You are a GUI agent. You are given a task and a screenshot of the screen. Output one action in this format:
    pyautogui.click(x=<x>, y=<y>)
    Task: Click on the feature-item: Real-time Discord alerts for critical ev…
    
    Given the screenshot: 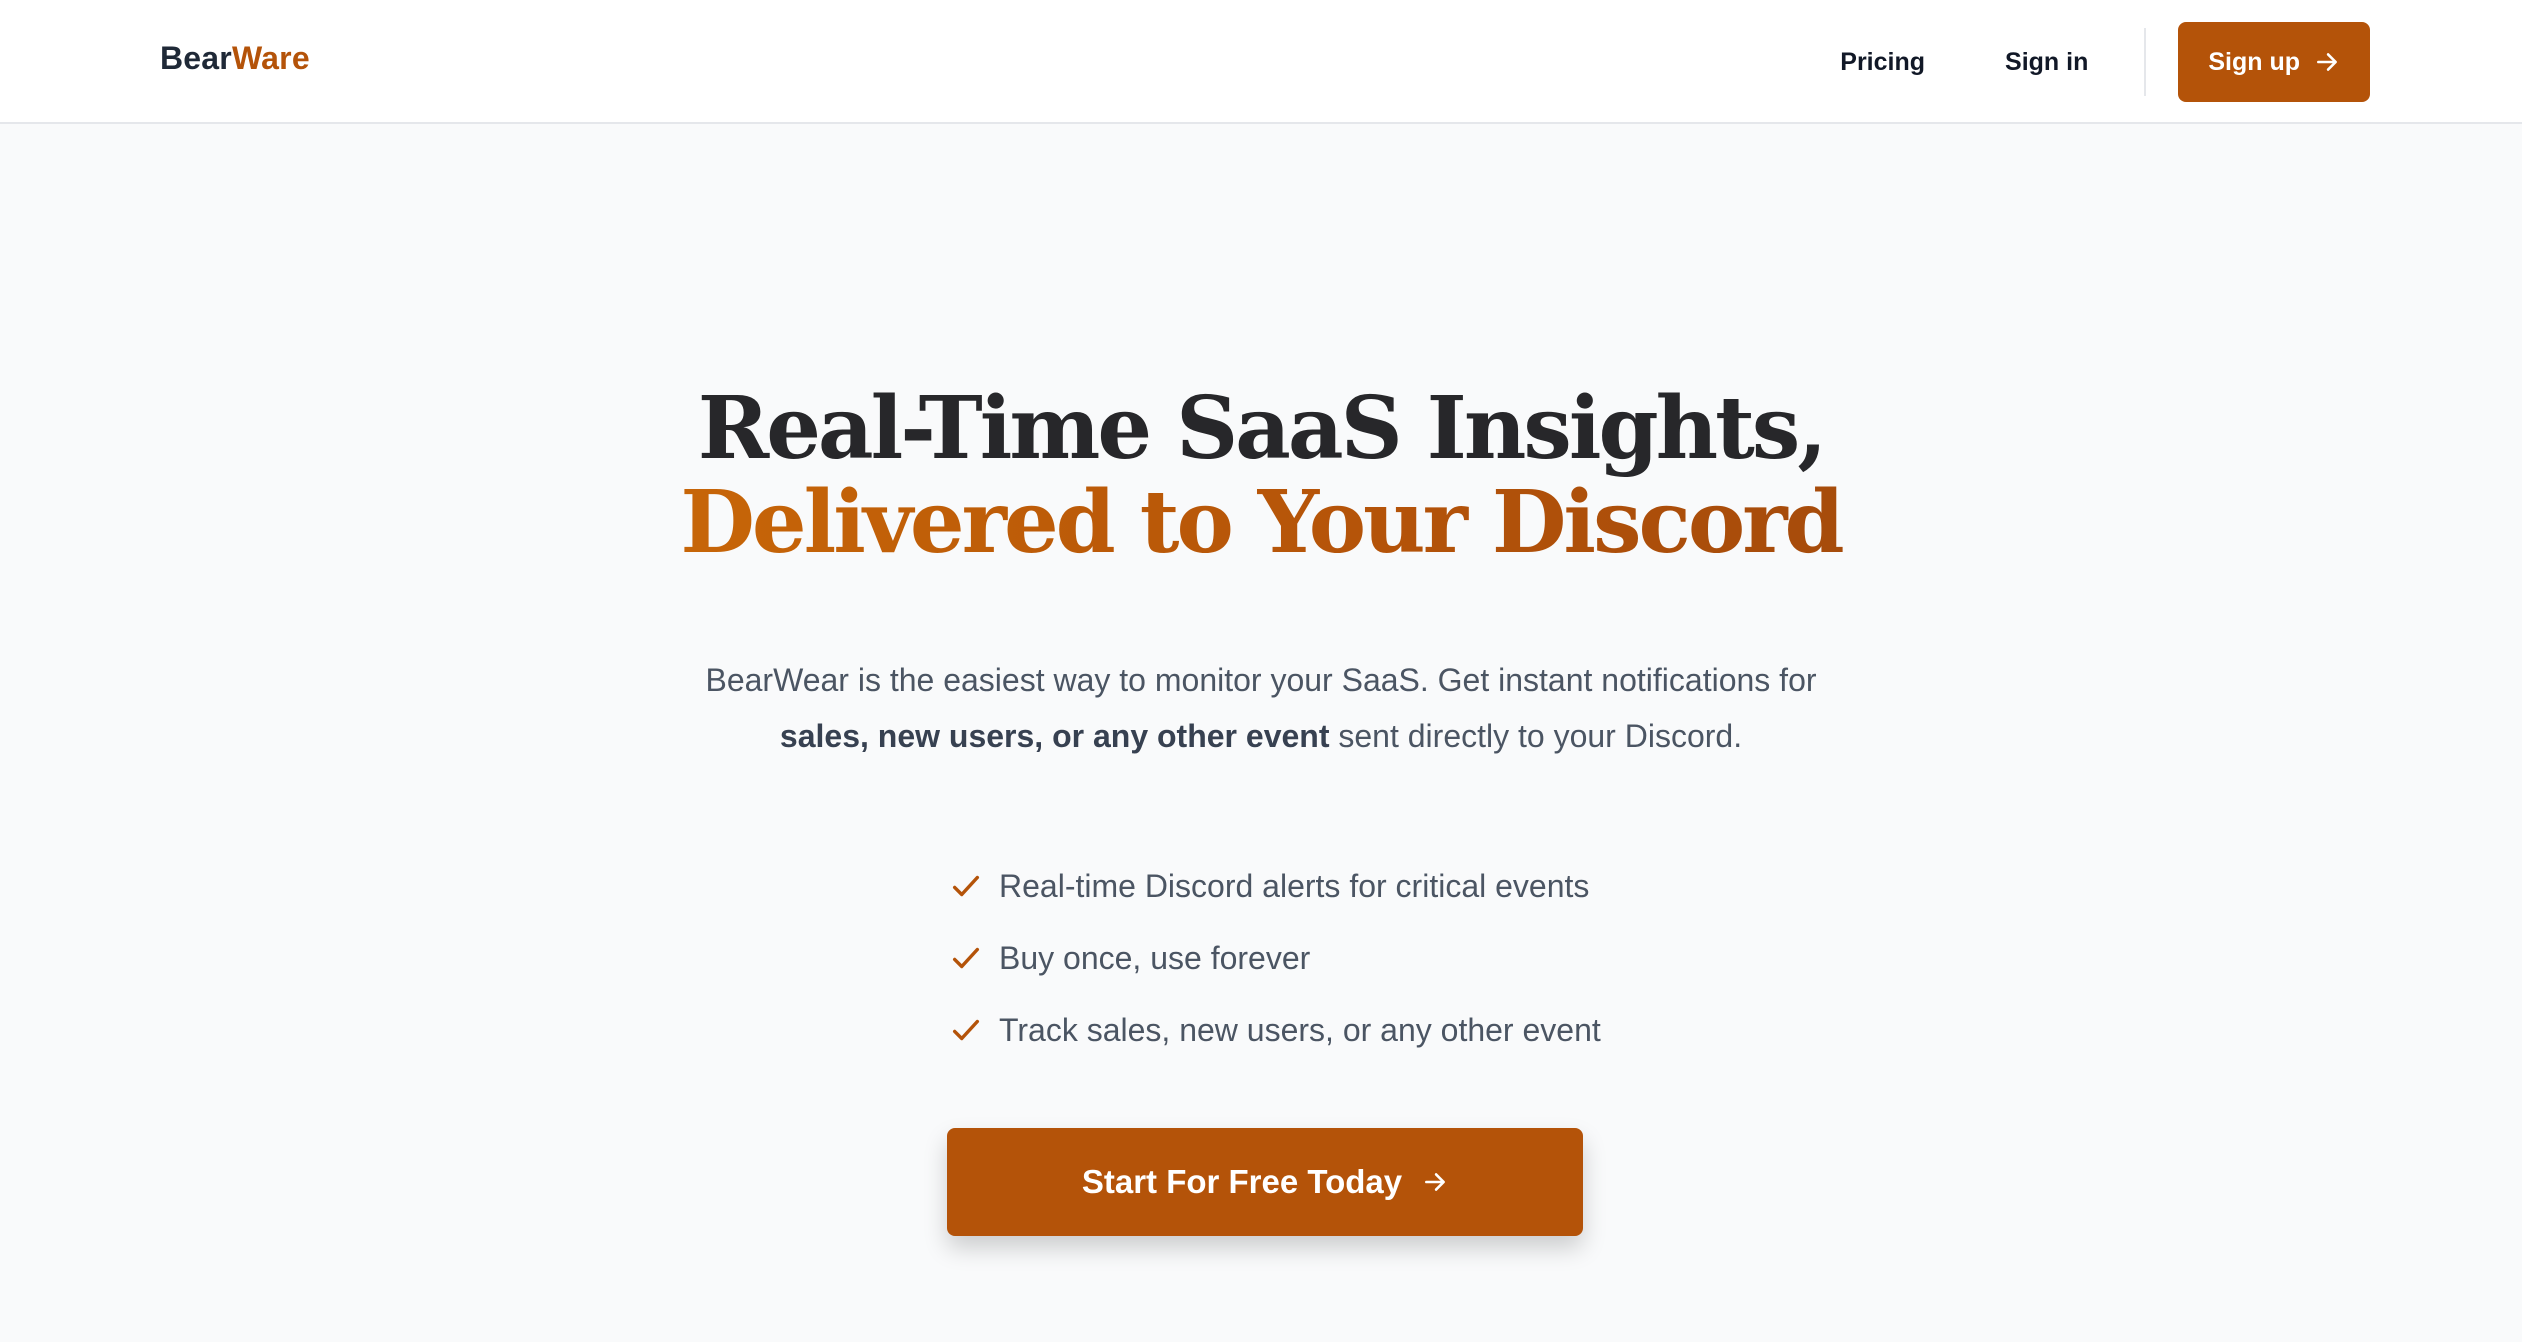 What is the action you would take?
    pyautogui.click(x=1275, y=886)
    